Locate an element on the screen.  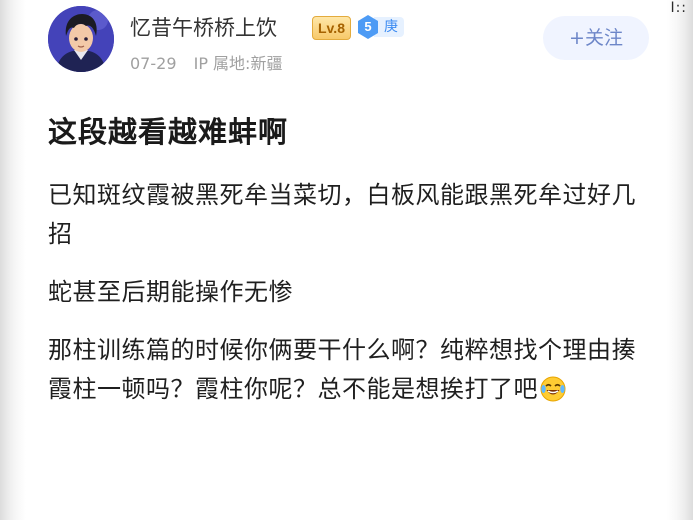
corner-indicator: I:: is located at coordinates (678, 8).